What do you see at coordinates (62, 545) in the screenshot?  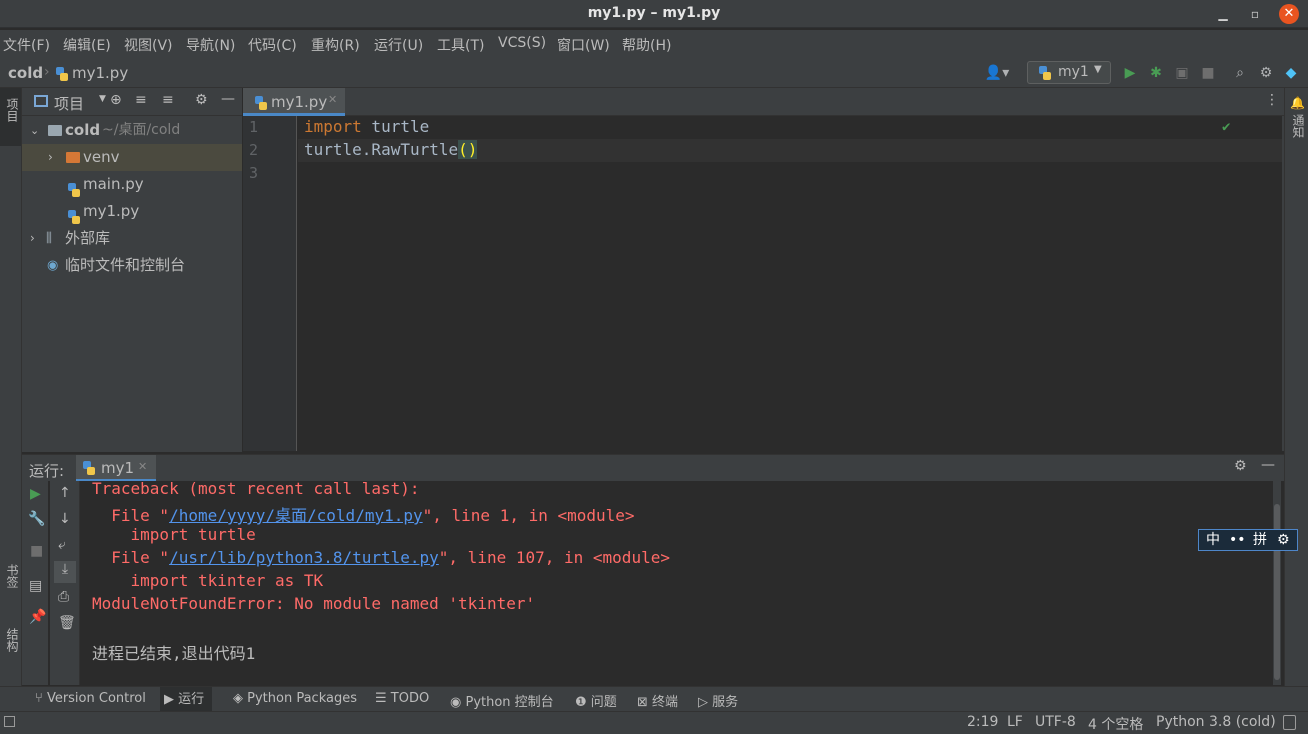 I see `soft-wrap-icon: ⤶` at bounding box center [62, 545].